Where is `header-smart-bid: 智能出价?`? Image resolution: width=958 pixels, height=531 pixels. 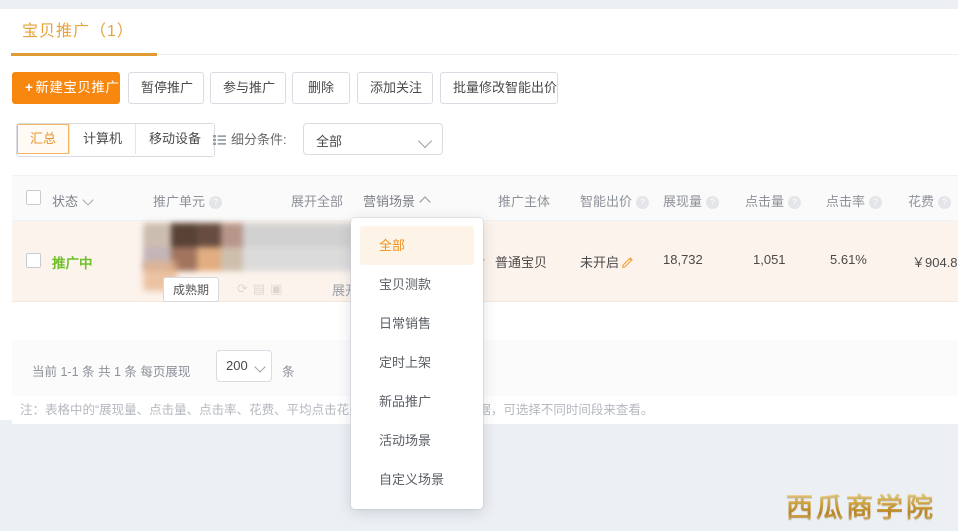 header-smart-bid: 智能出价? is located at coordinates (615, 200).